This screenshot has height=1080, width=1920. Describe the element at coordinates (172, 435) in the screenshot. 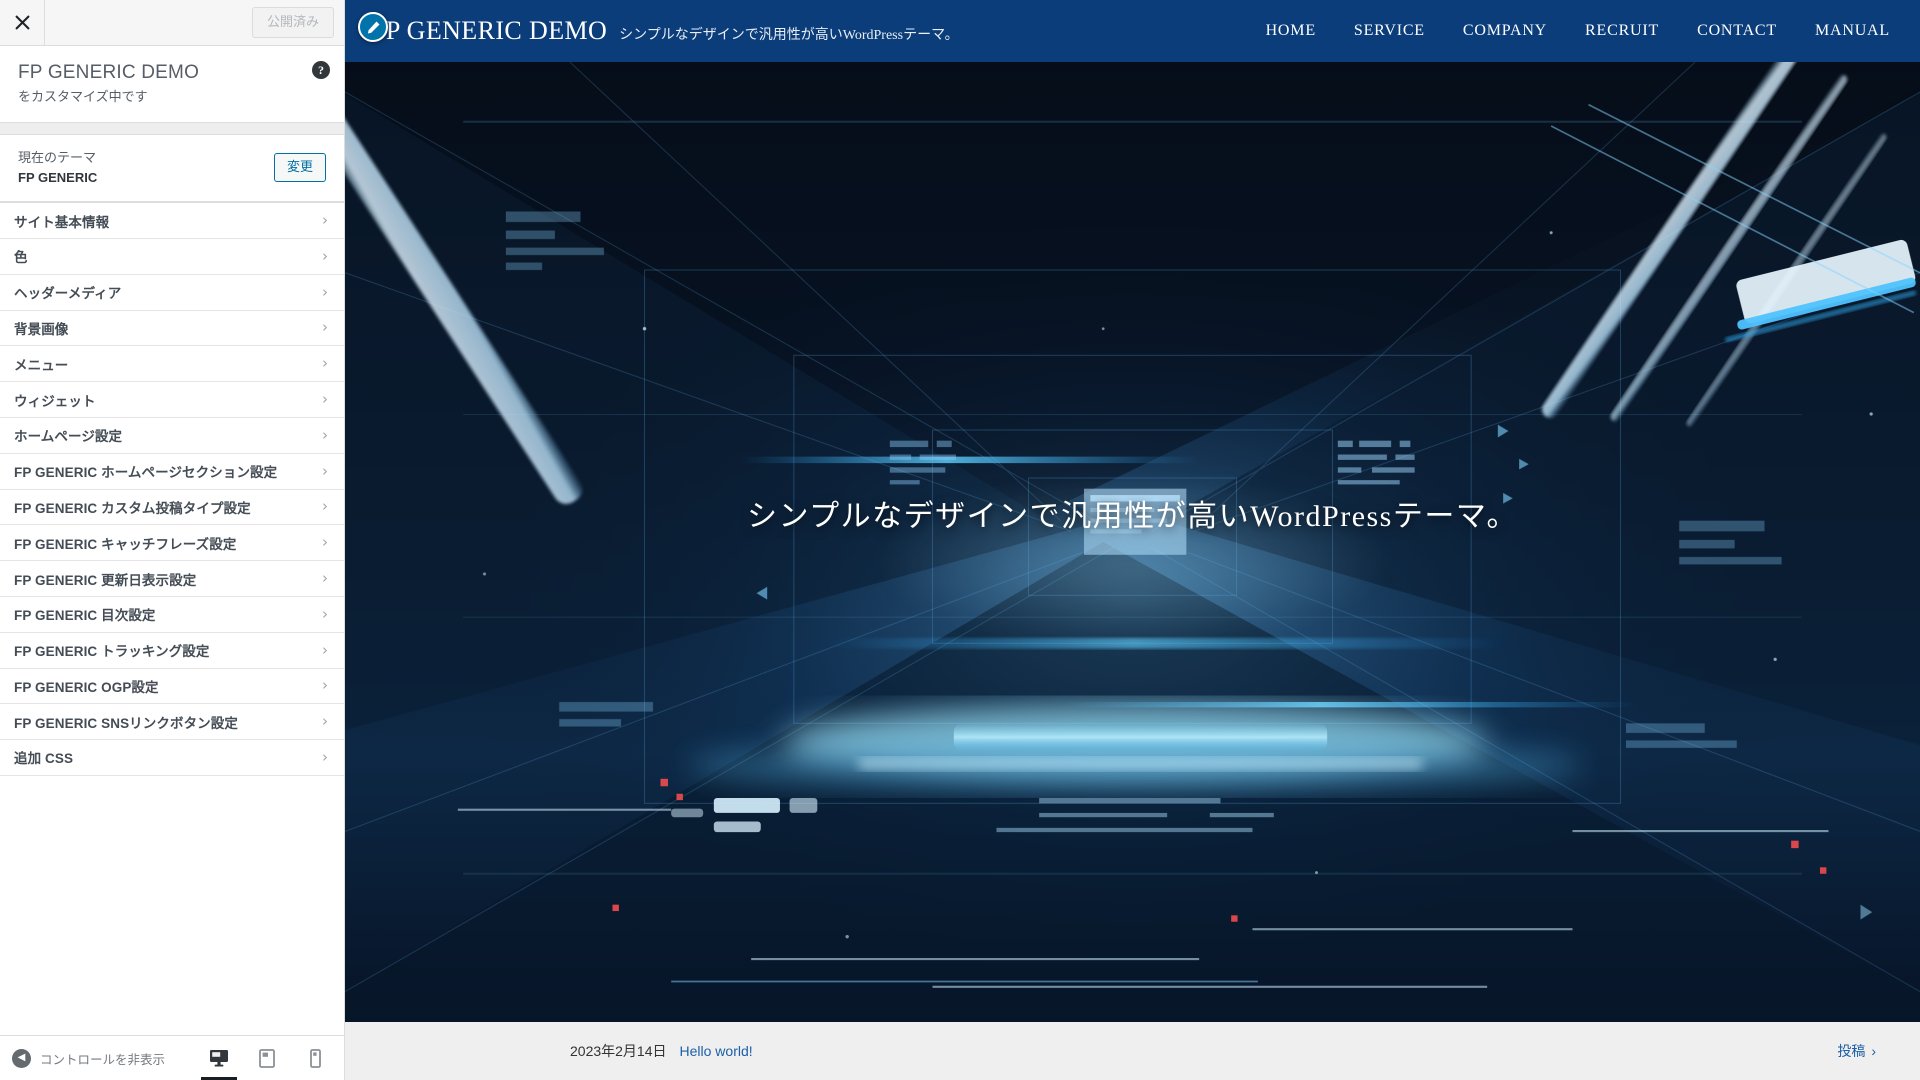

I see `sidebar-section-item: ホームページ設定 ›` at that location.